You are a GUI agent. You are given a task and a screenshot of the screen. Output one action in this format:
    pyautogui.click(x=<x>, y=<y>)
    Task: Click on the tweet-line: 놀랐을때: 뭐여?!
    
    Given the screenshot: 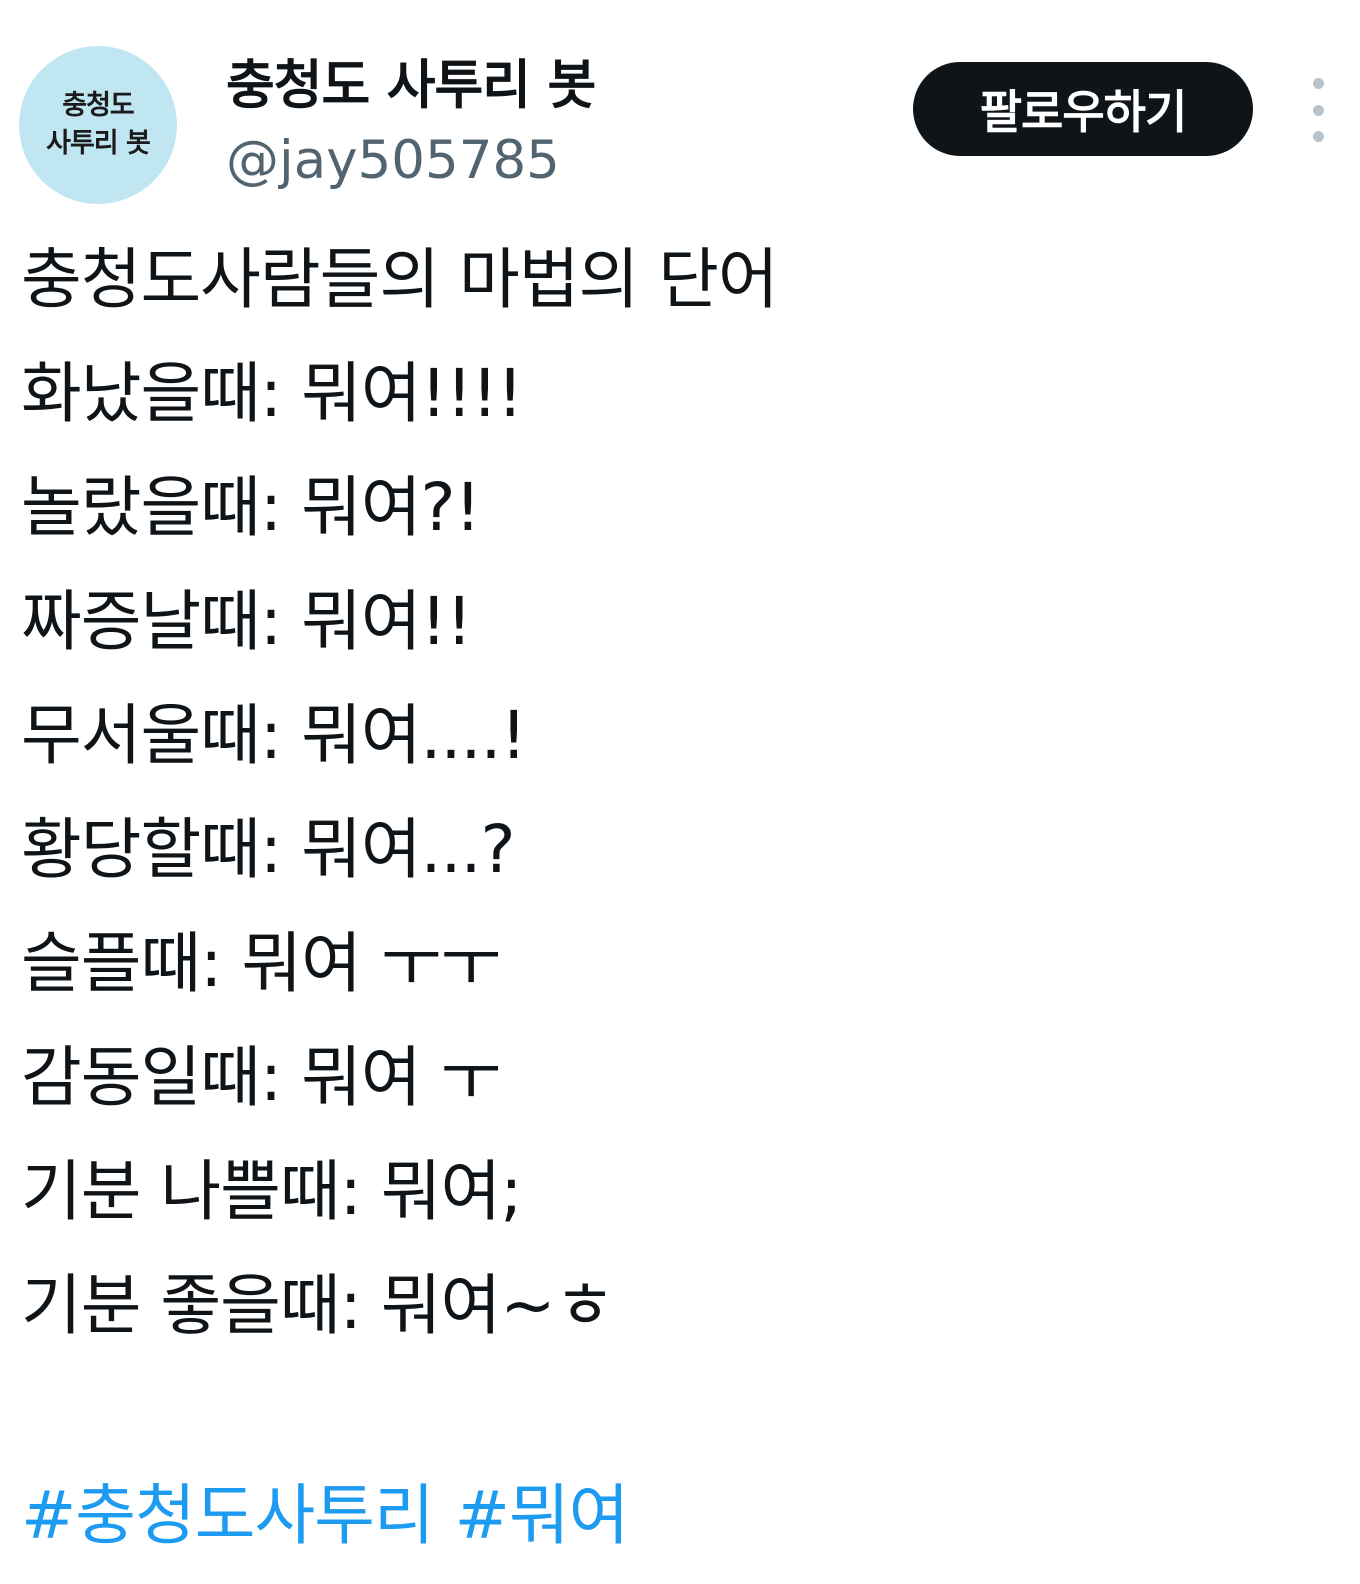 What is the action you would take?
    pyautogui.click(x=251, y=507)
    